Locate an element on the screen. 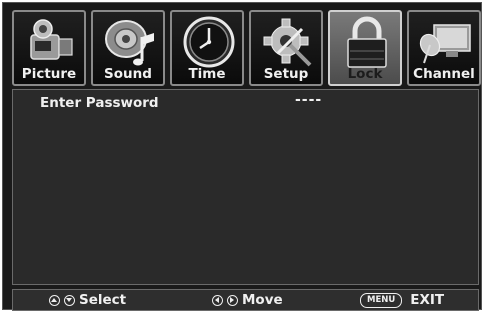 The image size is (486, 313). hint-move: Move is located at coordinates (247, 300).